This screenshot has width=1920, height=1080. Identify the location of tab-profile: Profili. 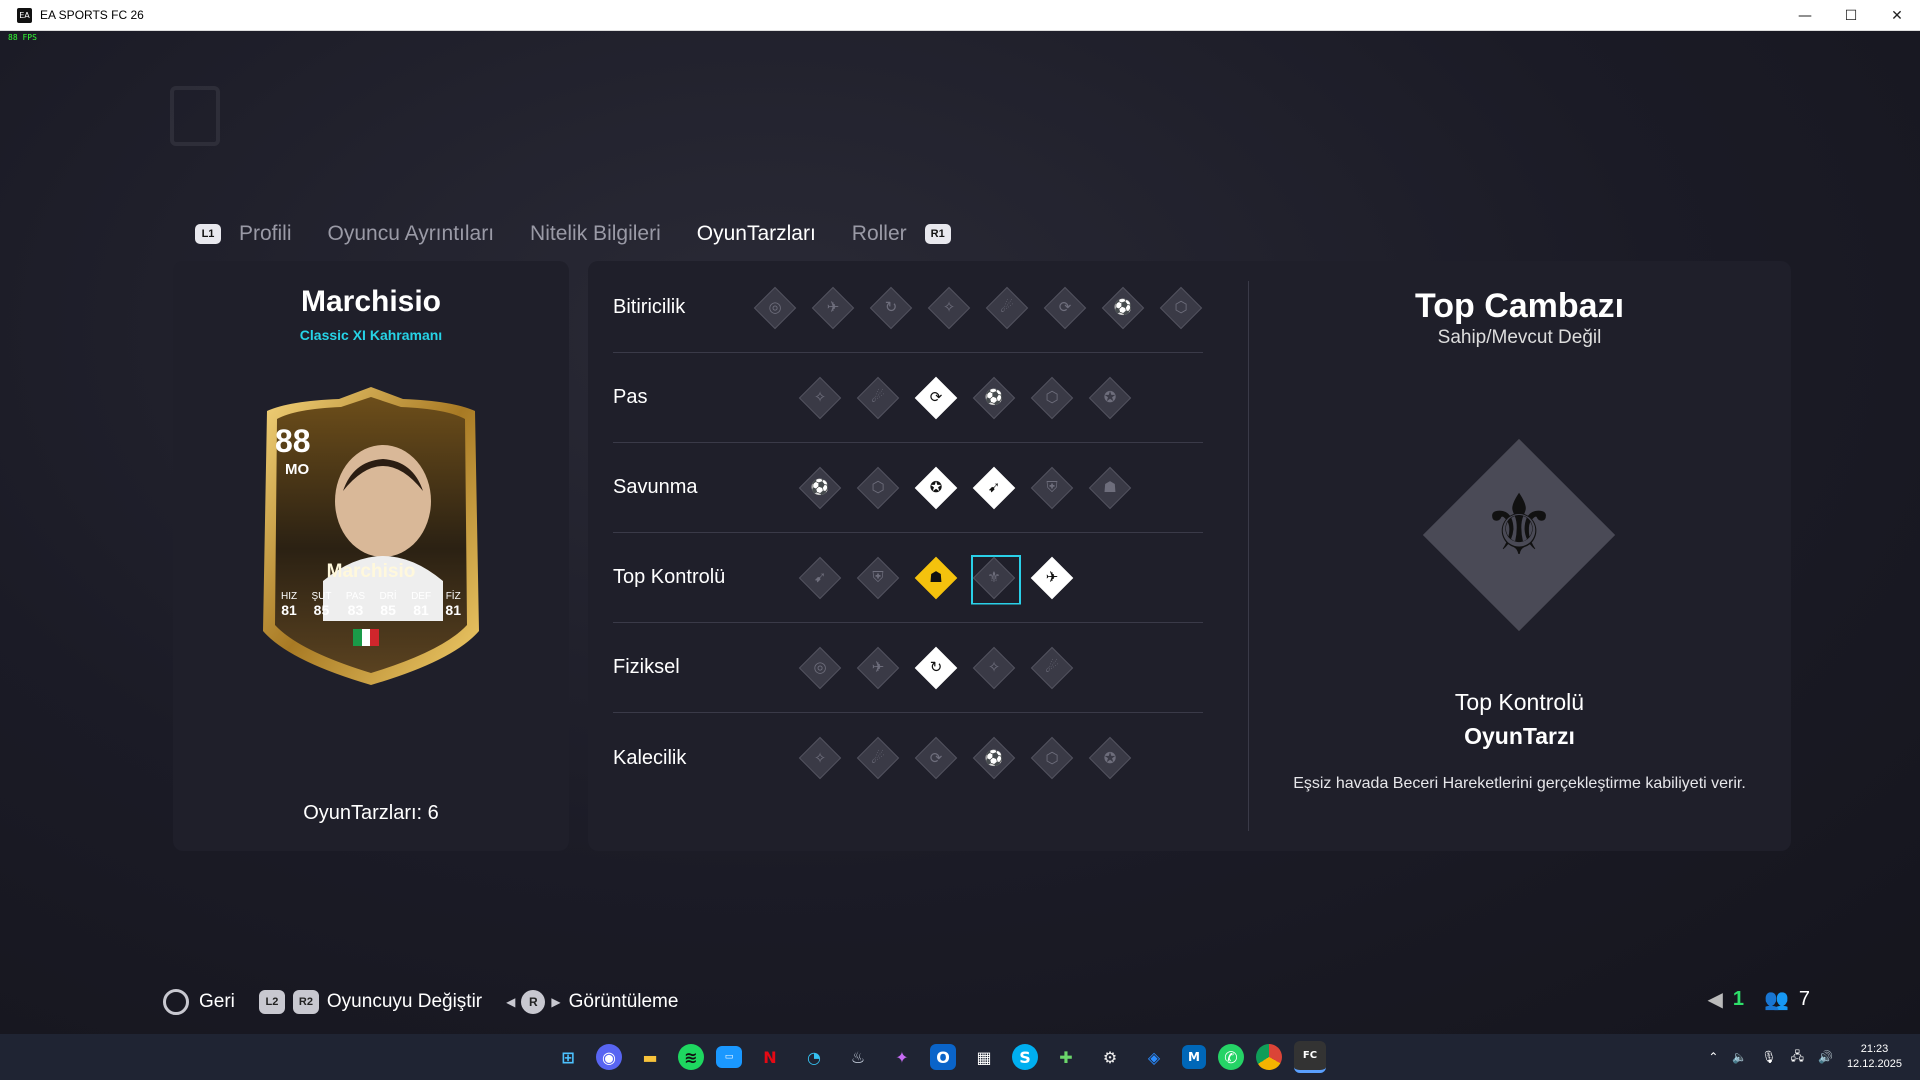
(265, 234).